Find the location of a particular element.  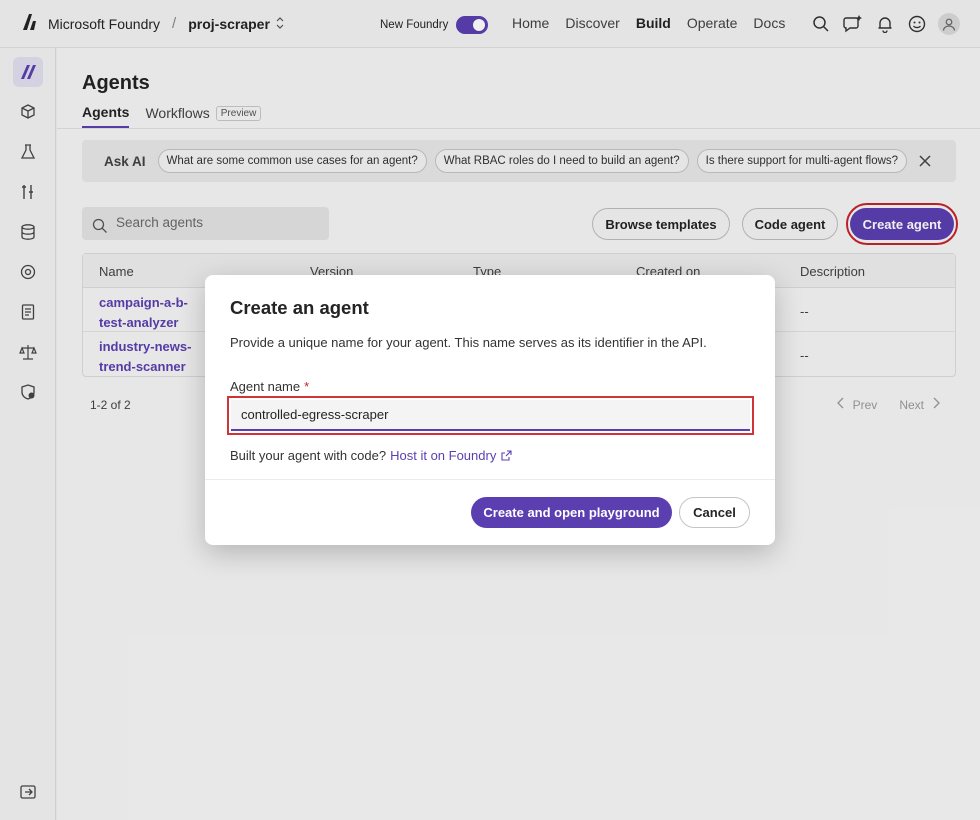

agent-name-highlight: controlled-egress-scraper is located at coordinates (490, 415).